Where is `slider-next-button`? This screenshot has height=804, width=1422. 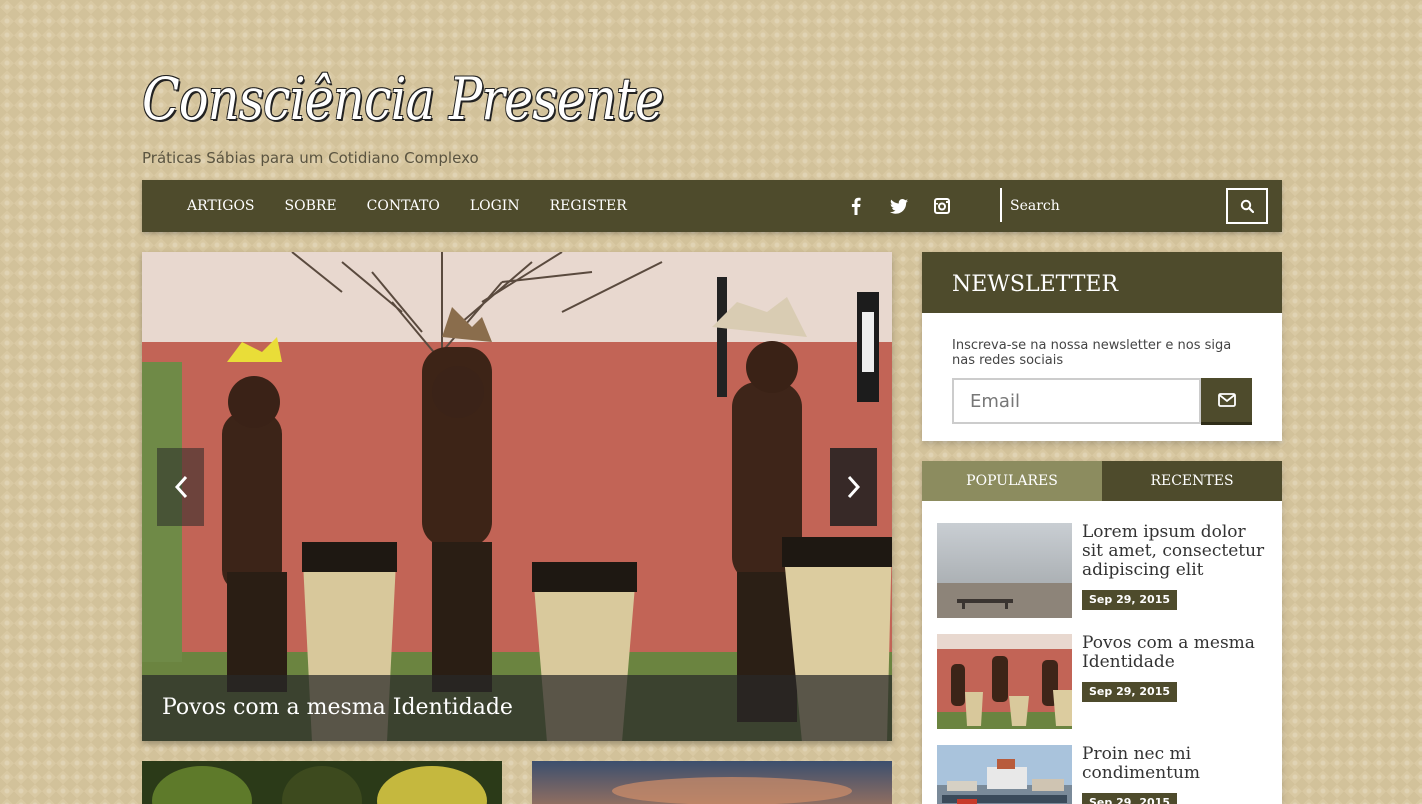
slider-next-button is located at coordinates (853, 487).